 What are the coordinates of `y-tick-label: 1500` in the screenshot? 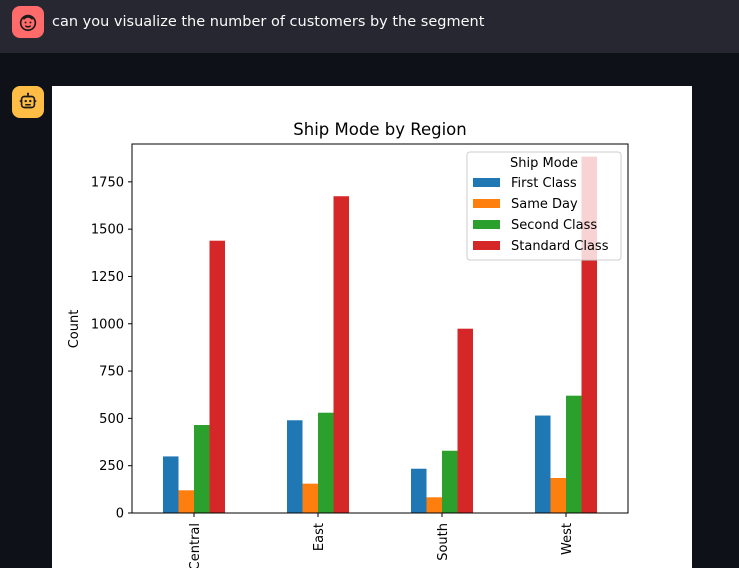 It's located at (107, 230).